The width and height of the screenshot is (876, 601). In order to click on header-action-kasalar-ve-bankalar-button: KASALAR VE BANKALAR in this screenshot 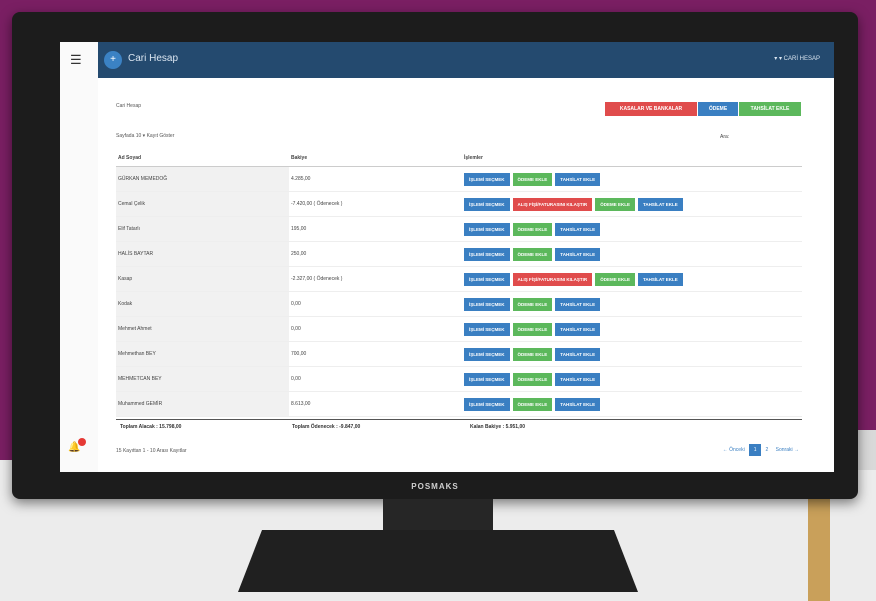, I will do `click(651, 109)`.